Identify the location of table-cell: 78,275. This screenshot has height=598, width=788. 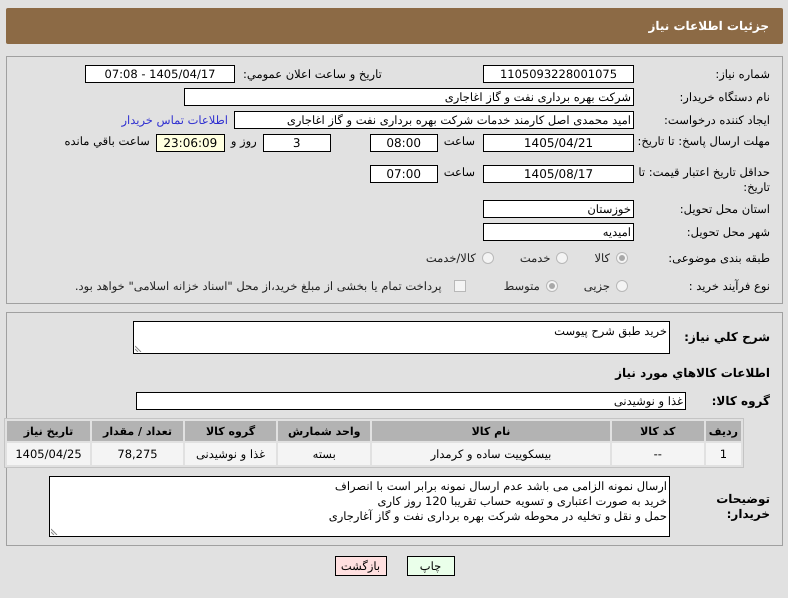
(137, 454).